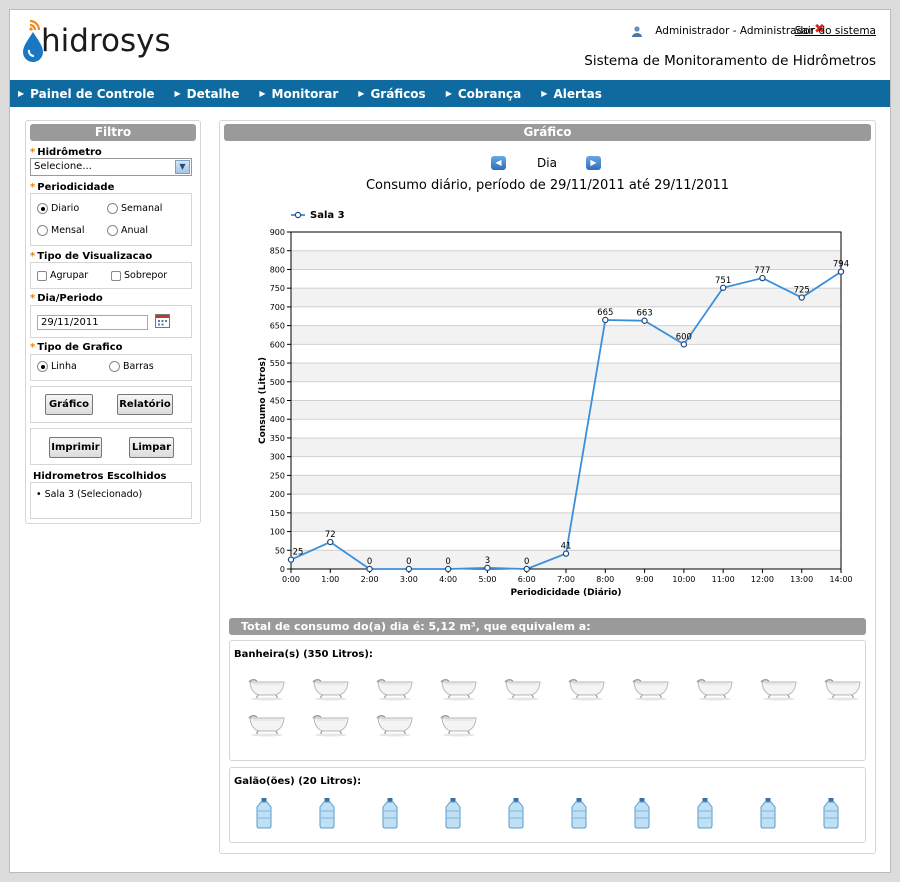  Describe the element at coordinates (762, 271) in the screenshot. I see `data-label: 777` at that location.